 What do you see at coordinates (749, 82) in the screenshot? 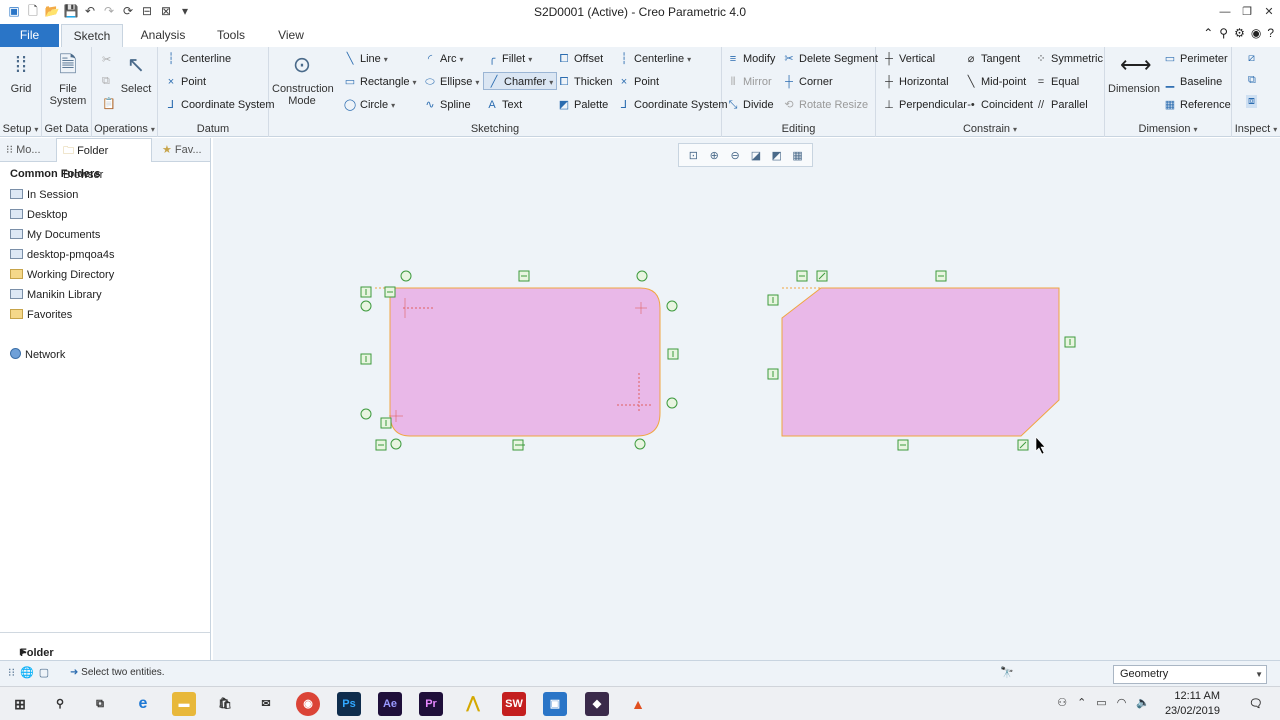
I see `mirror-button: ⫴ Mirror` at bounding box center [749, 82].